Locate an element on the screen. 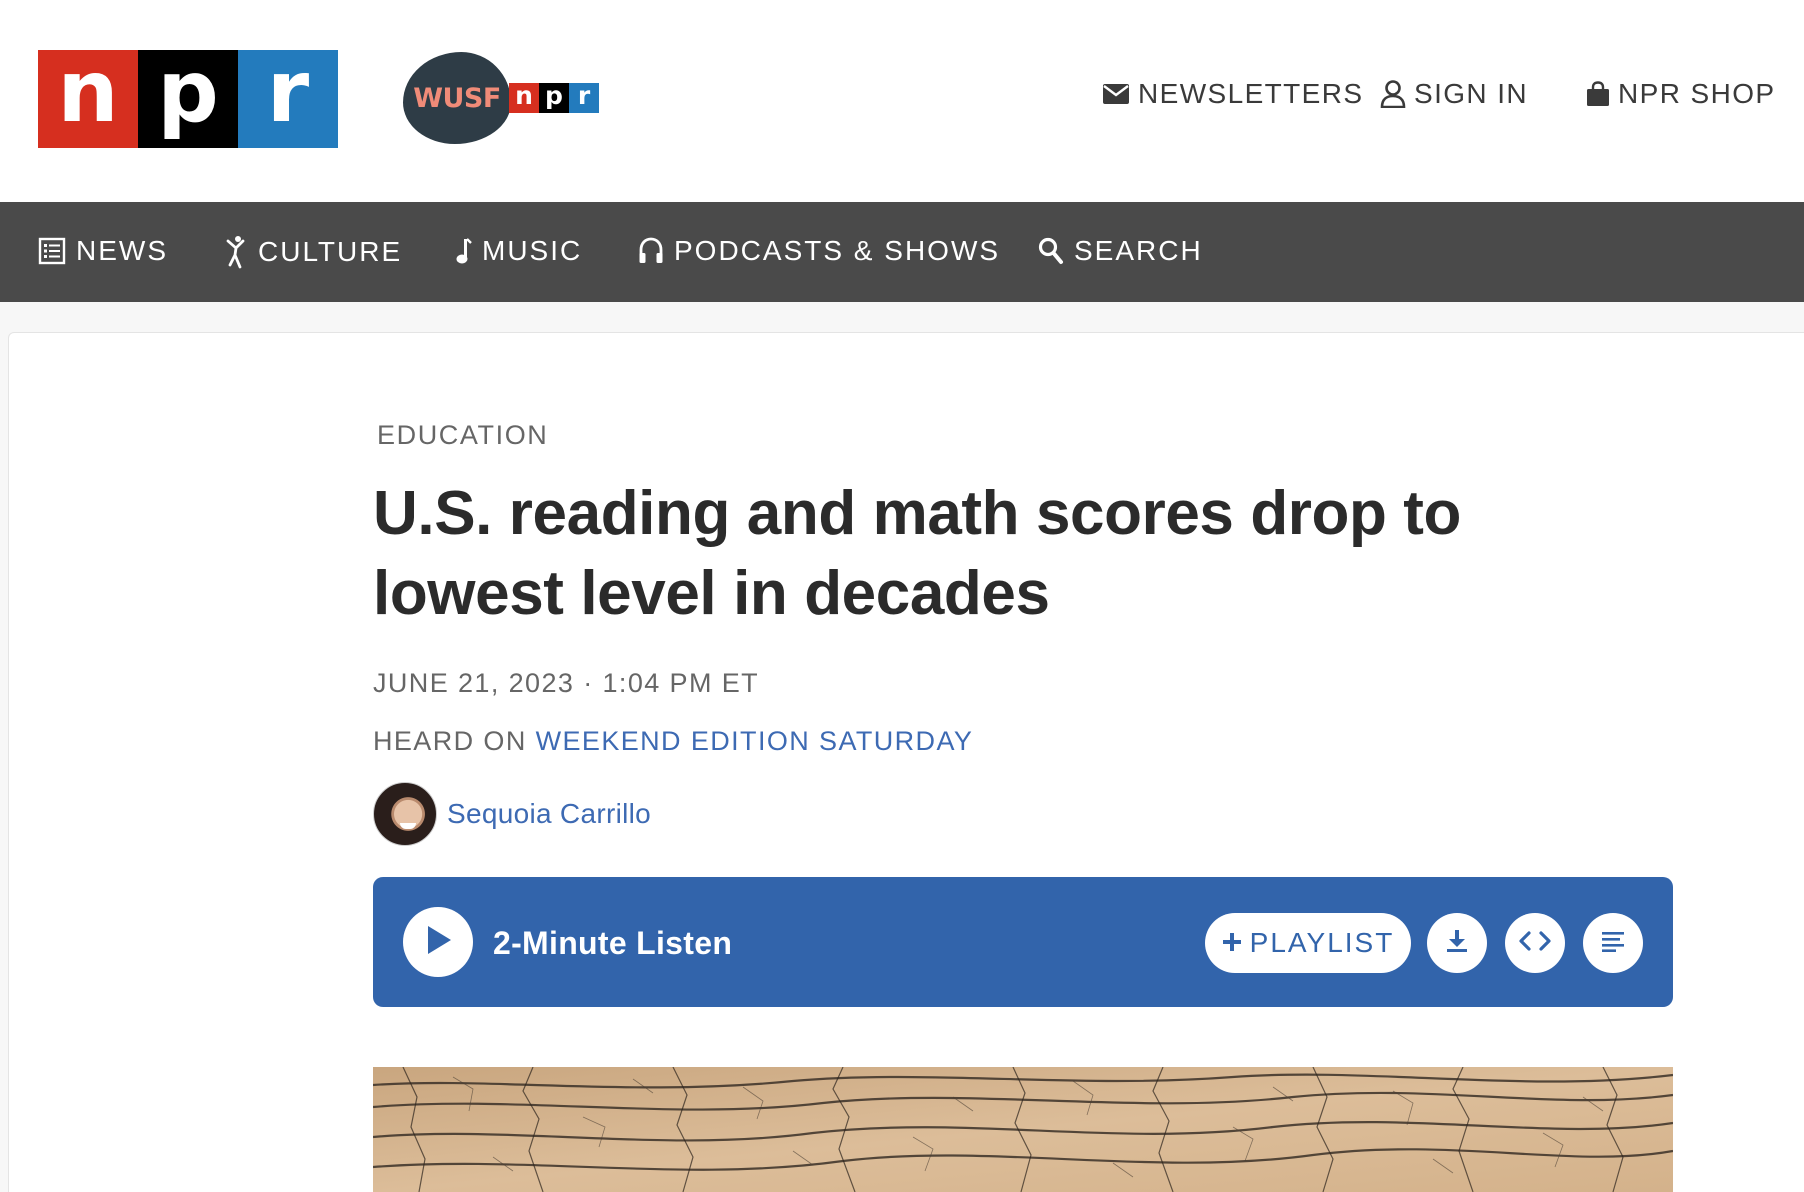  nav-label-news: NEWS is located at coordinates (122, 250).